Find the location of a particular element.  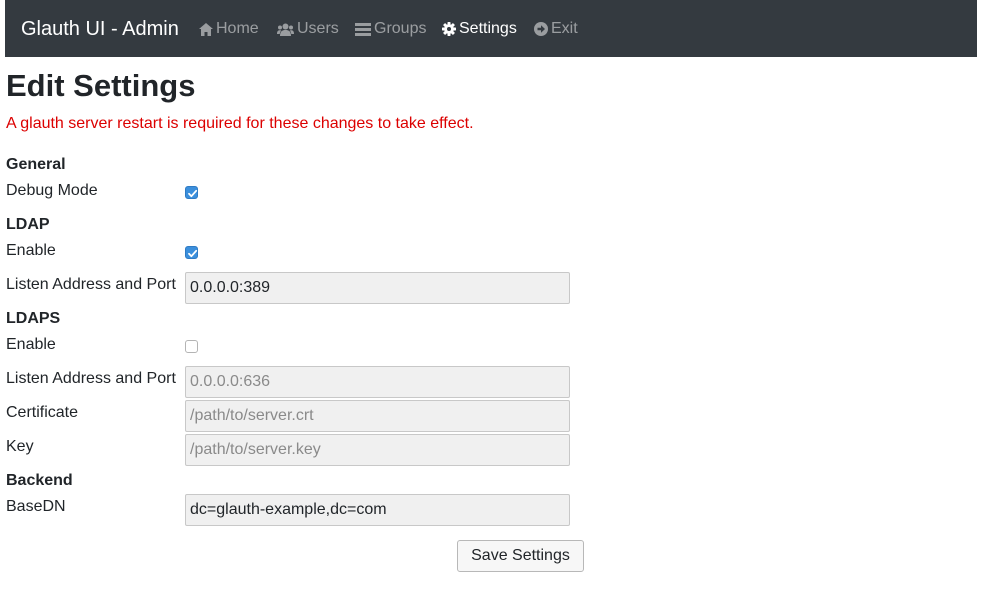

nav-exit-label: Exit is located at coordinates (564, 28).